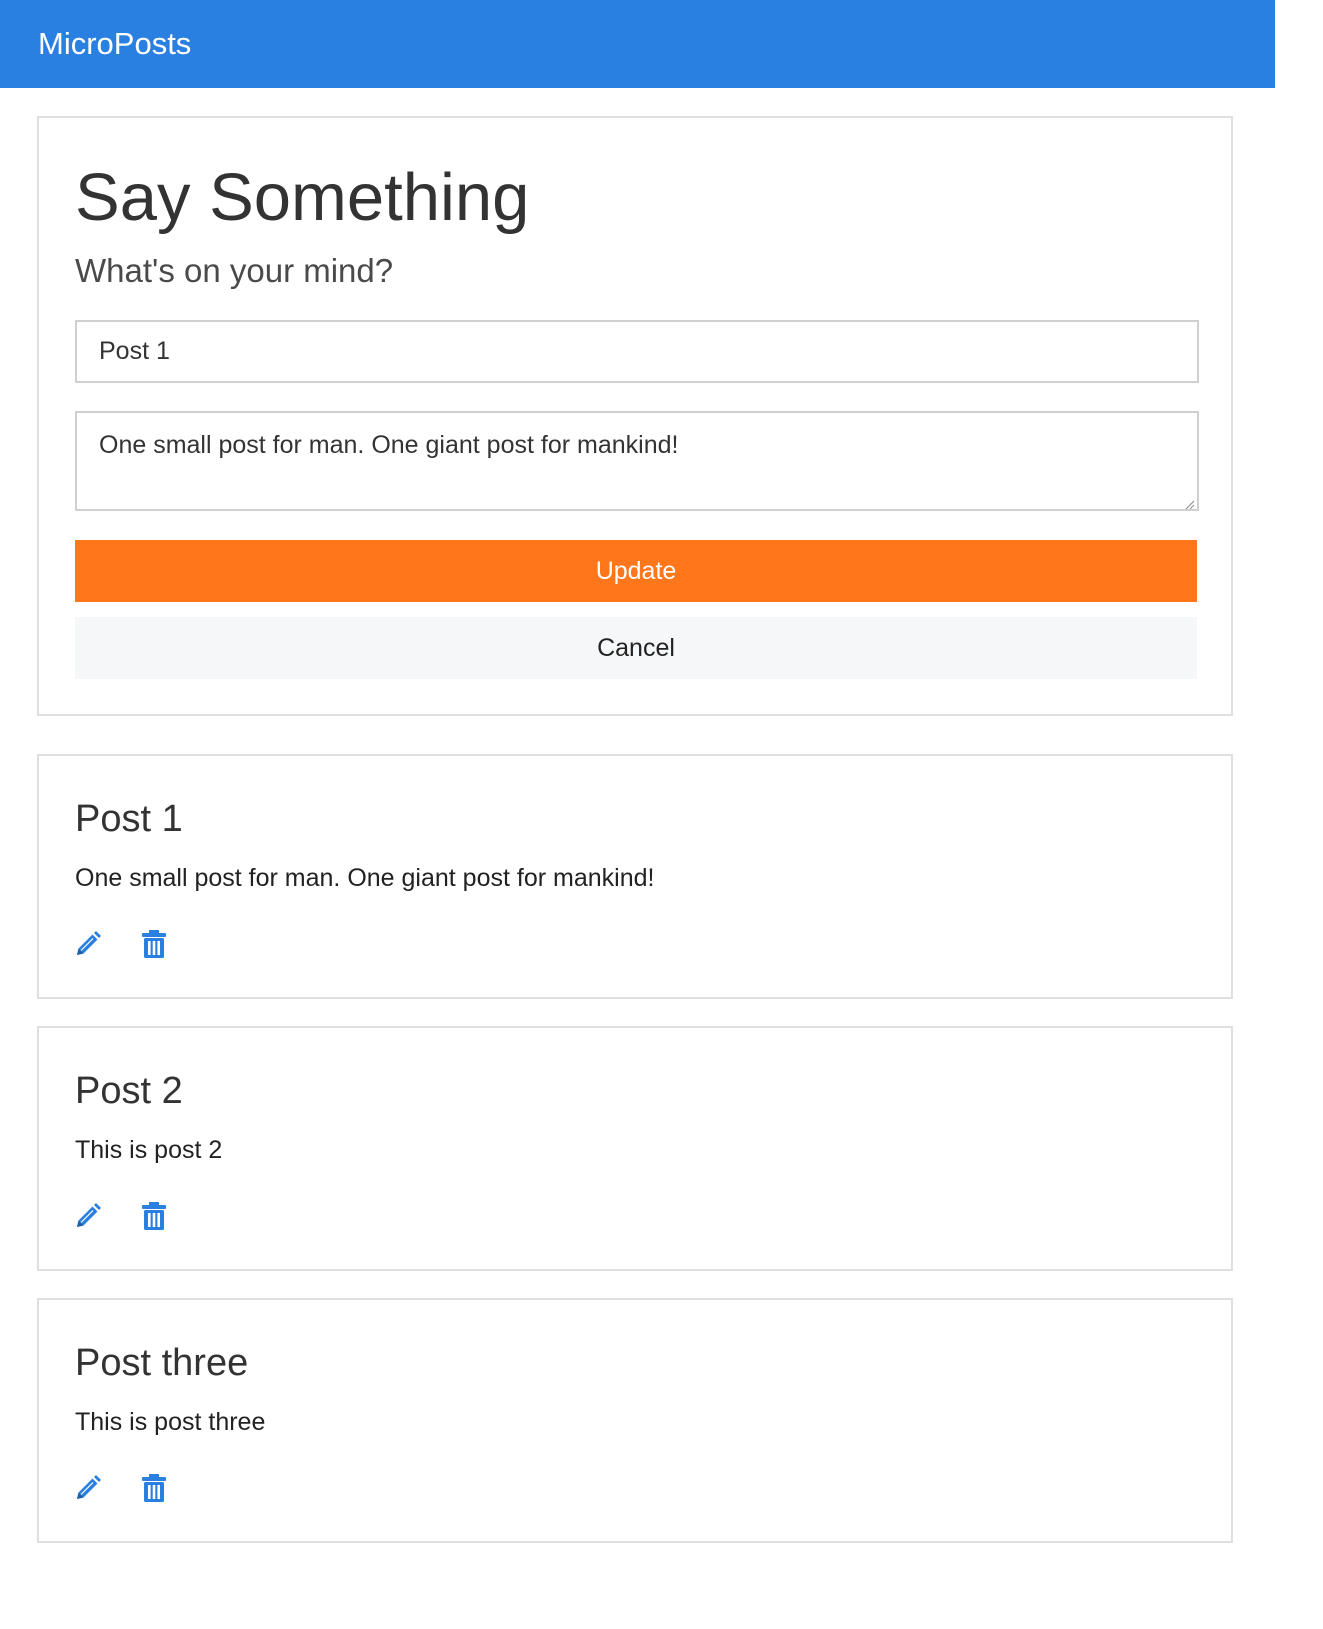 The height and width of the screenshot is (1629, 1323). I want to click on composer-heading: Say Something, so click(302, 197).